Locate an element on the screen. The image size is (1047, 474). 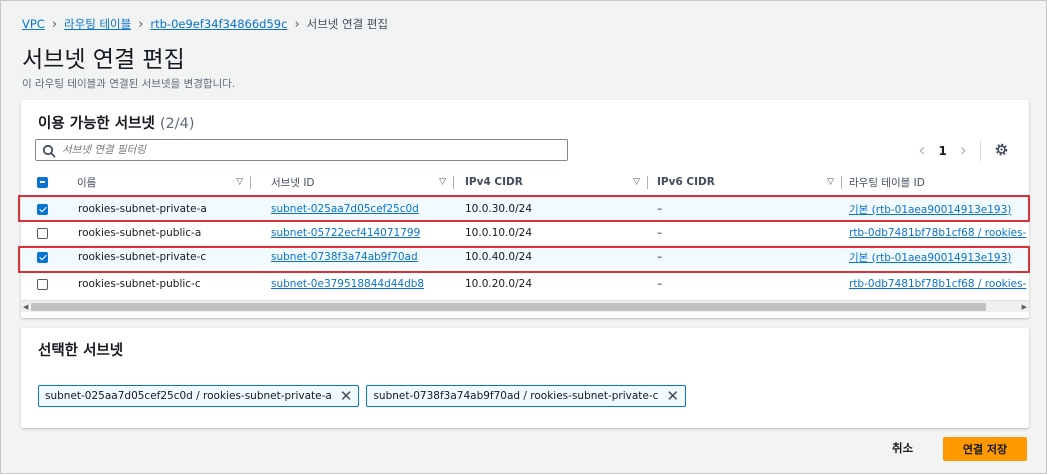
select-all-checkbox is located at coordinates (42, 182).